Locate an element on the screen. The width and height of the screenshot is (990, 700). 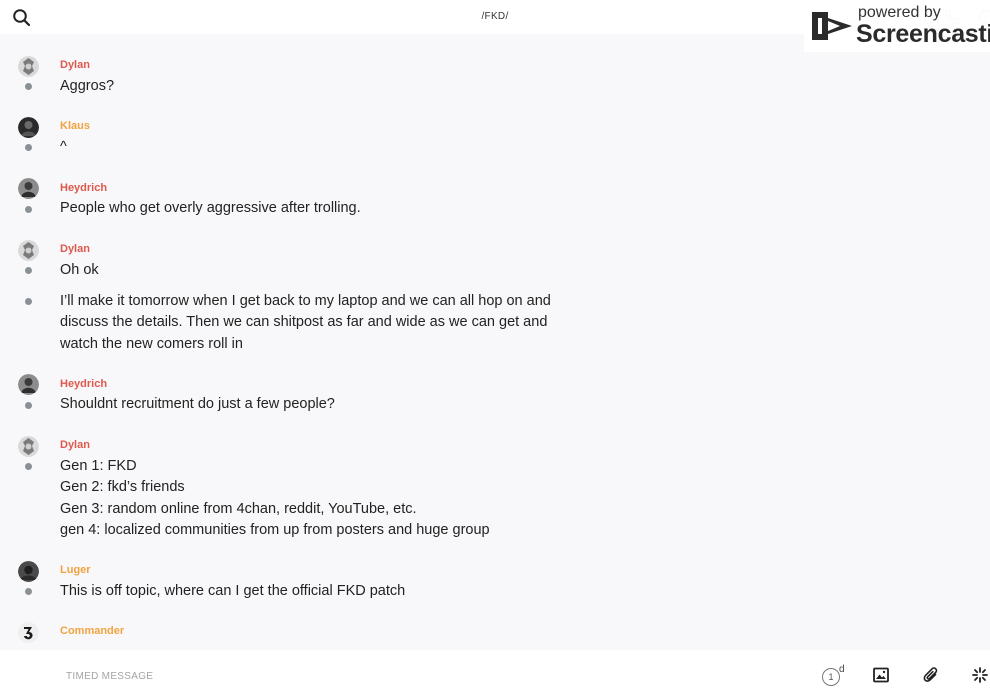
composer-bar: 1 d is located at coordinates (495, 675).